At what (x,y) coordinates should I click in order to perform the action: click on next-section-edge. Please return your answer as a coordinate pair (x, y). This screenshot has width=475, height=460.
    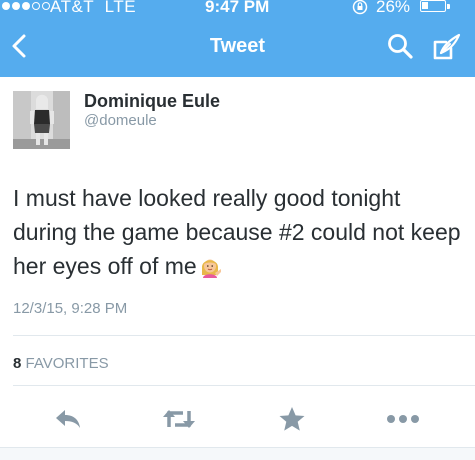
    Looking at the image, I should click on (237, 453).